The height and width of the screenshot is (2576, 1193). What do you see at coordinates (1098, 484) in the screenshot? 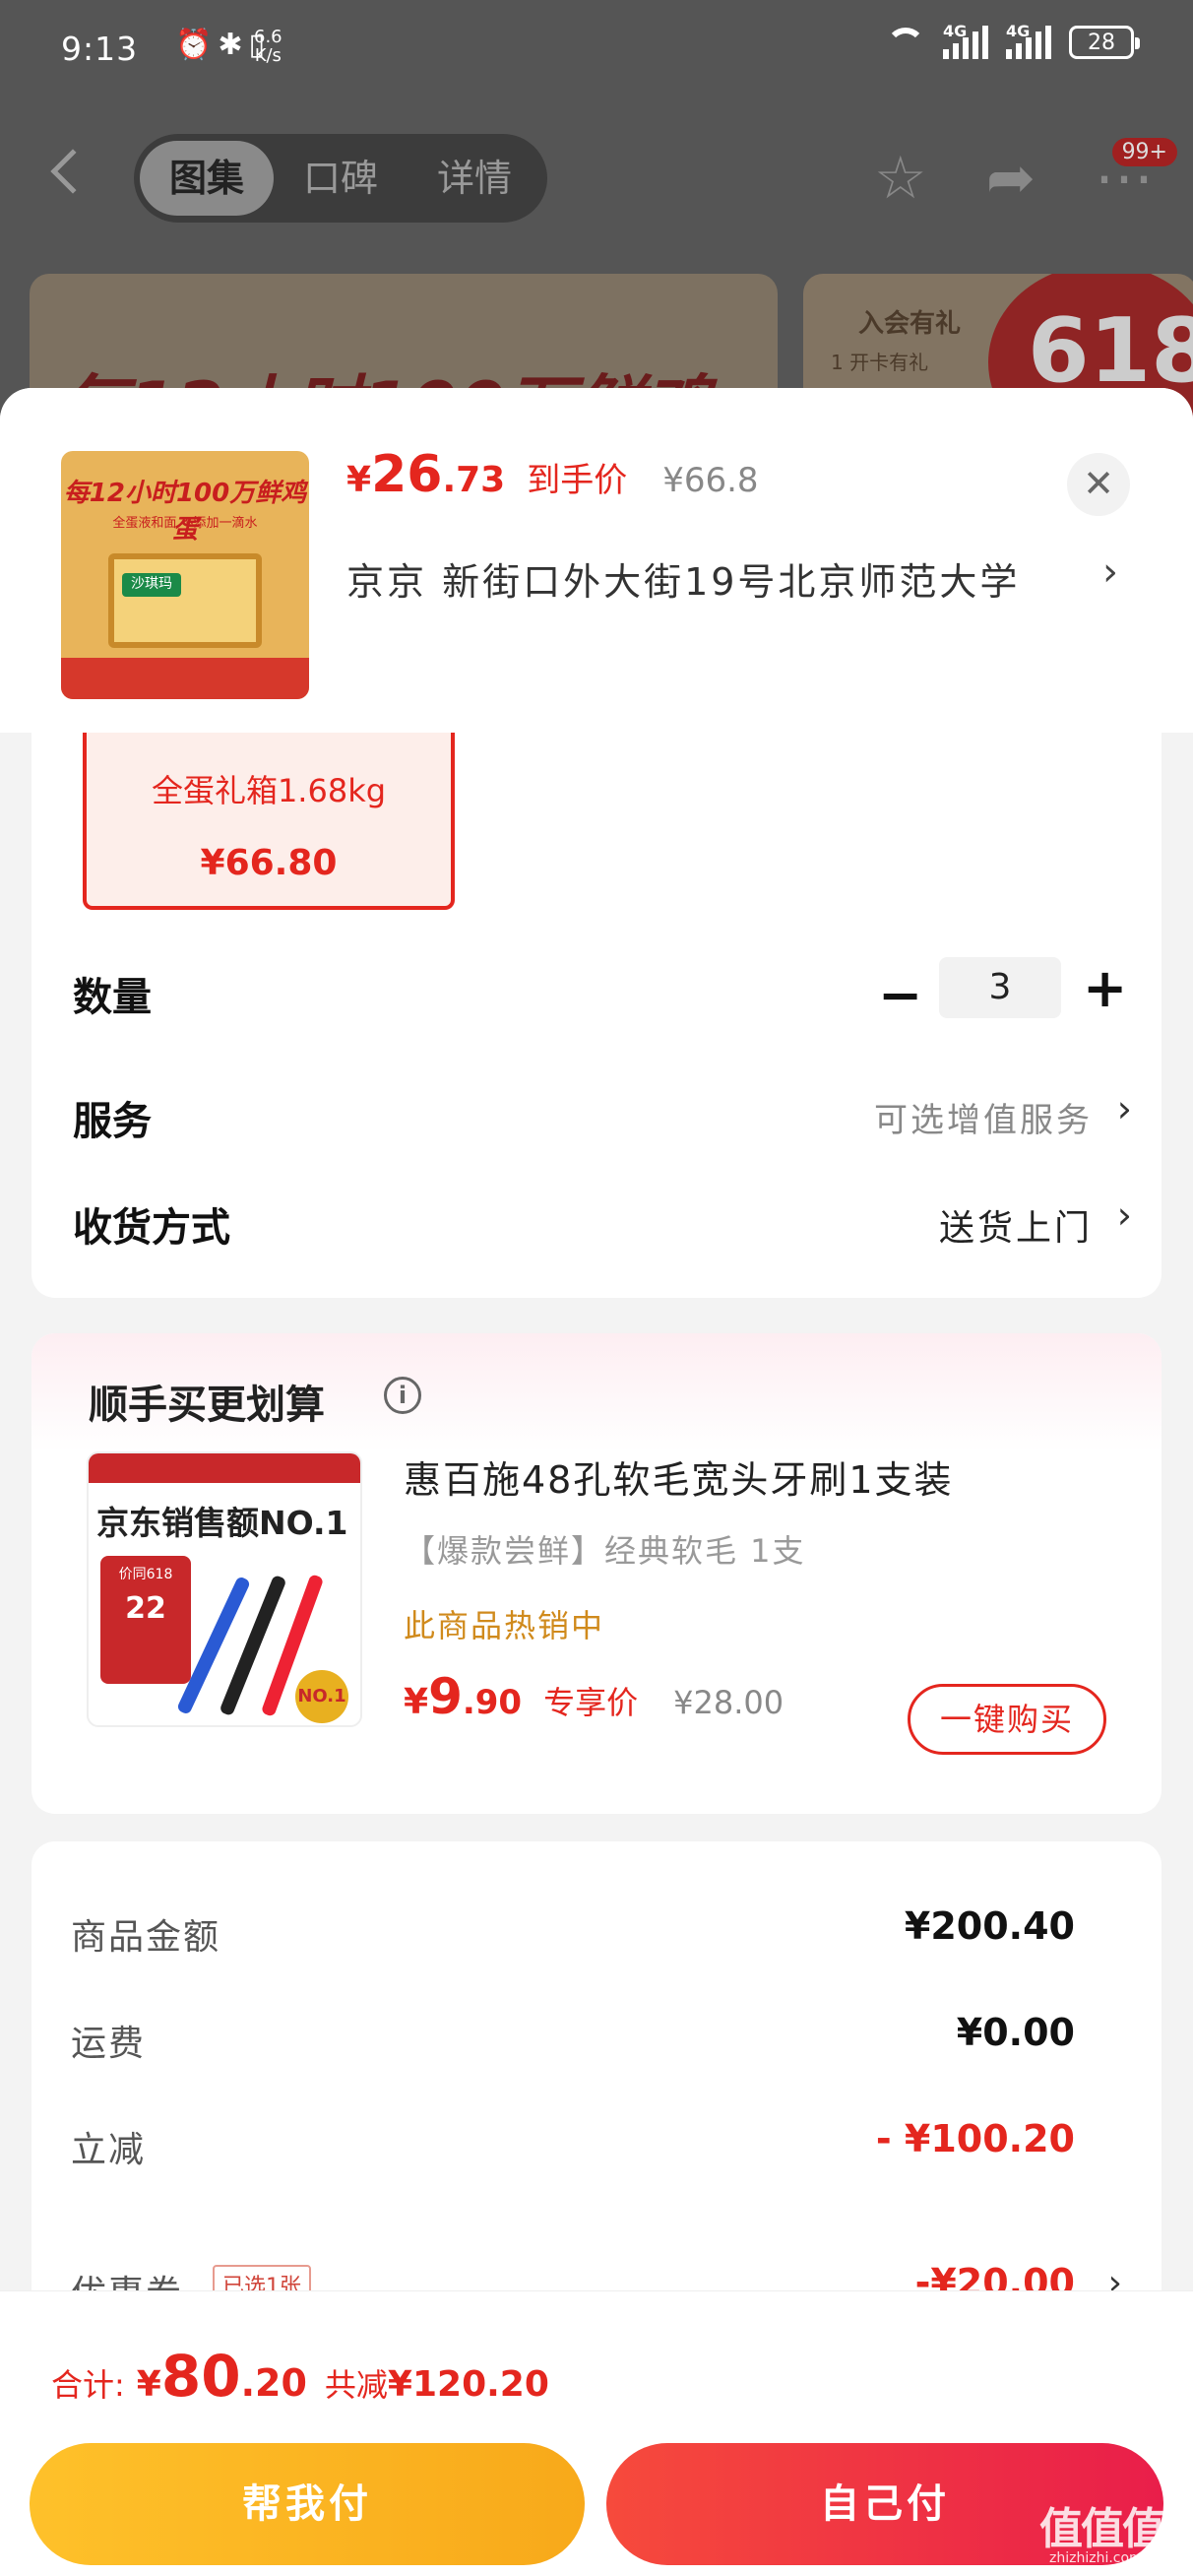
I see `close-button: ✕` at bounding box center [1098, 484].